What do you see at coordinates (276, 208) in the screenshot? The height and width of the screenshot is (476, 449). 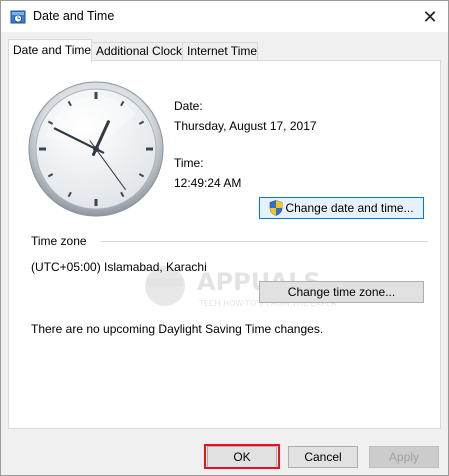 I see `uac-shield-icon` at bounding box center [276, 208].